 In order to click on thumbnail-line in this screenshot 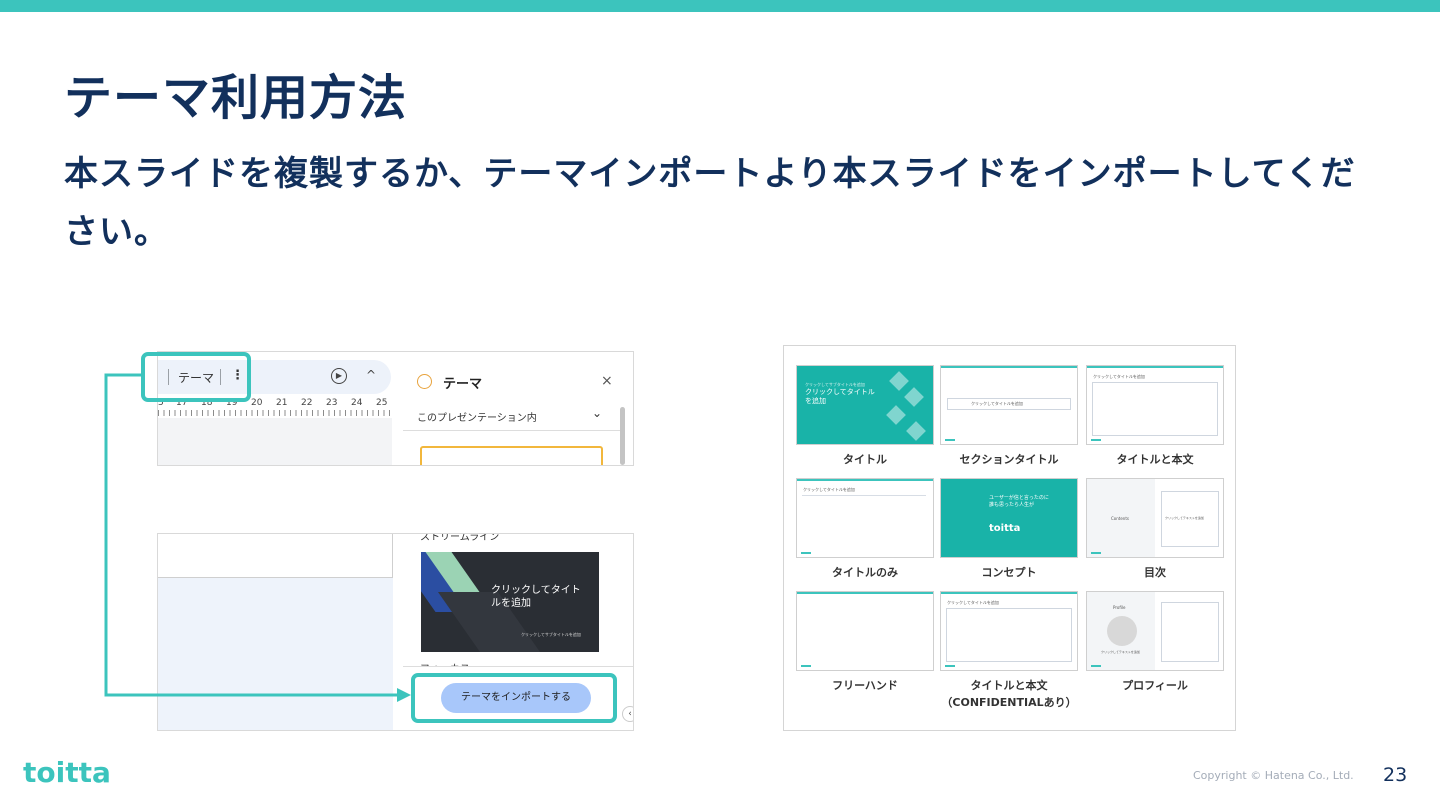, I will do `click(864, 495)`.